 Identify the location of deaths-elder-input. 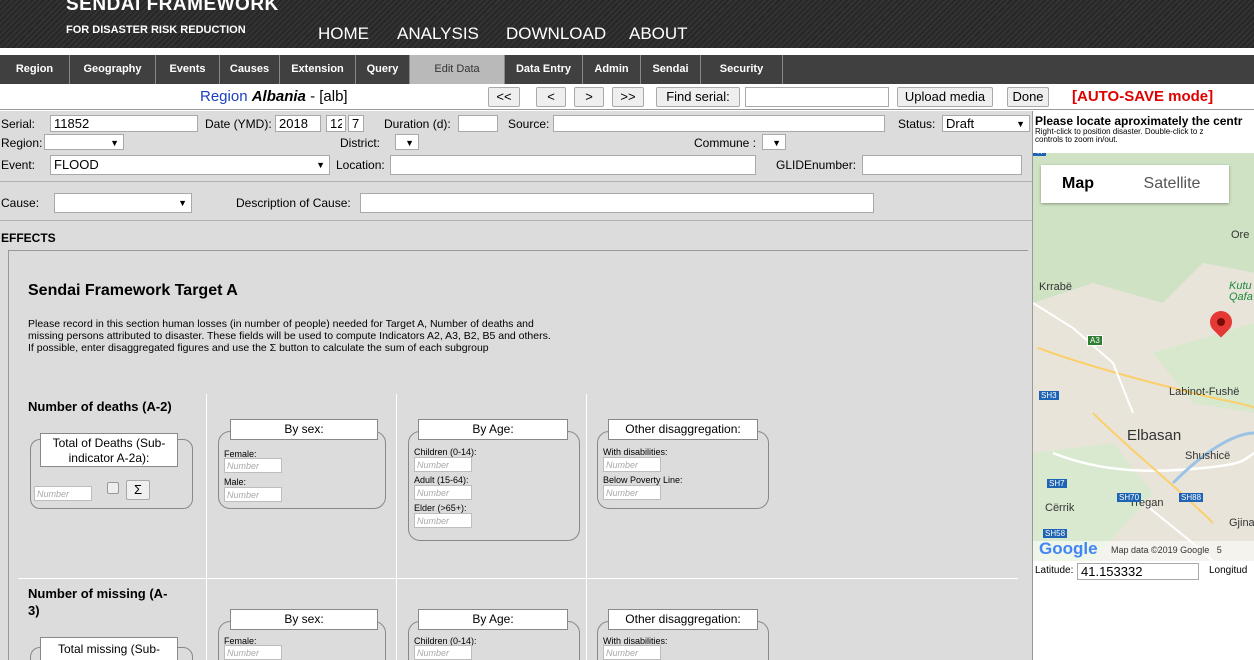
(443, 520).